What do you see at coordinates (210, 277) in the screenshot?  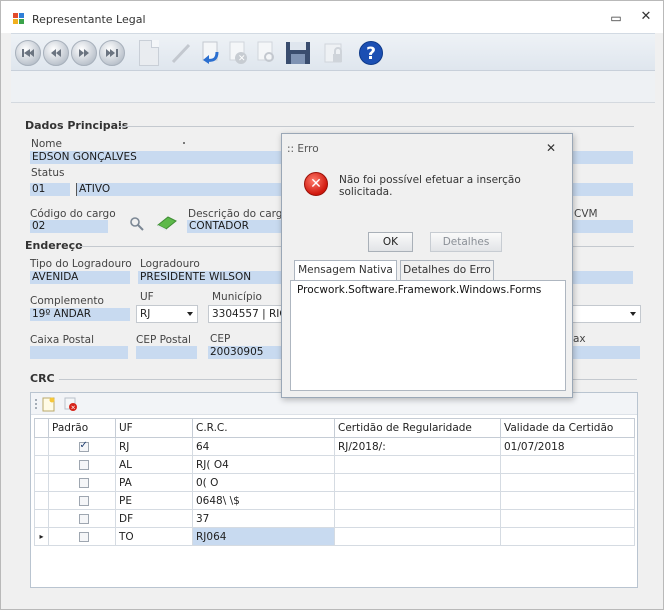 I see `logradouro-field: PRESIDENTE WILSON` at bounding box center [210, 277].